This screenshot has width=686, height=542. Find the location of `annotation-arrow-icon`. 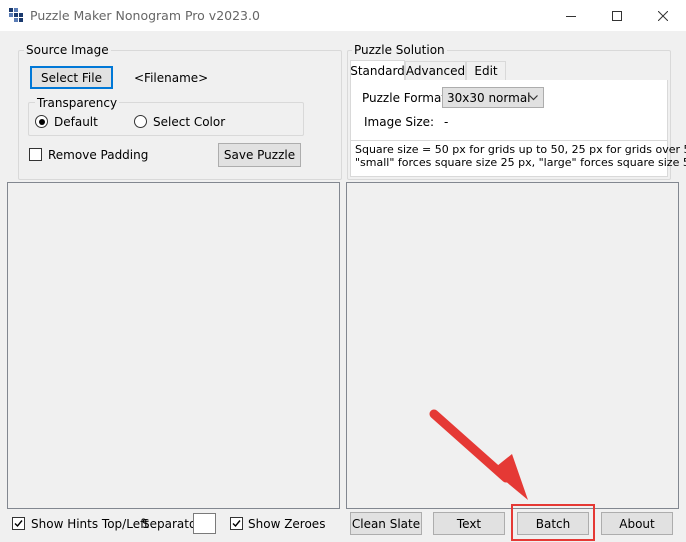

annotation-arrow-icon is located at coordinates (478, 454).